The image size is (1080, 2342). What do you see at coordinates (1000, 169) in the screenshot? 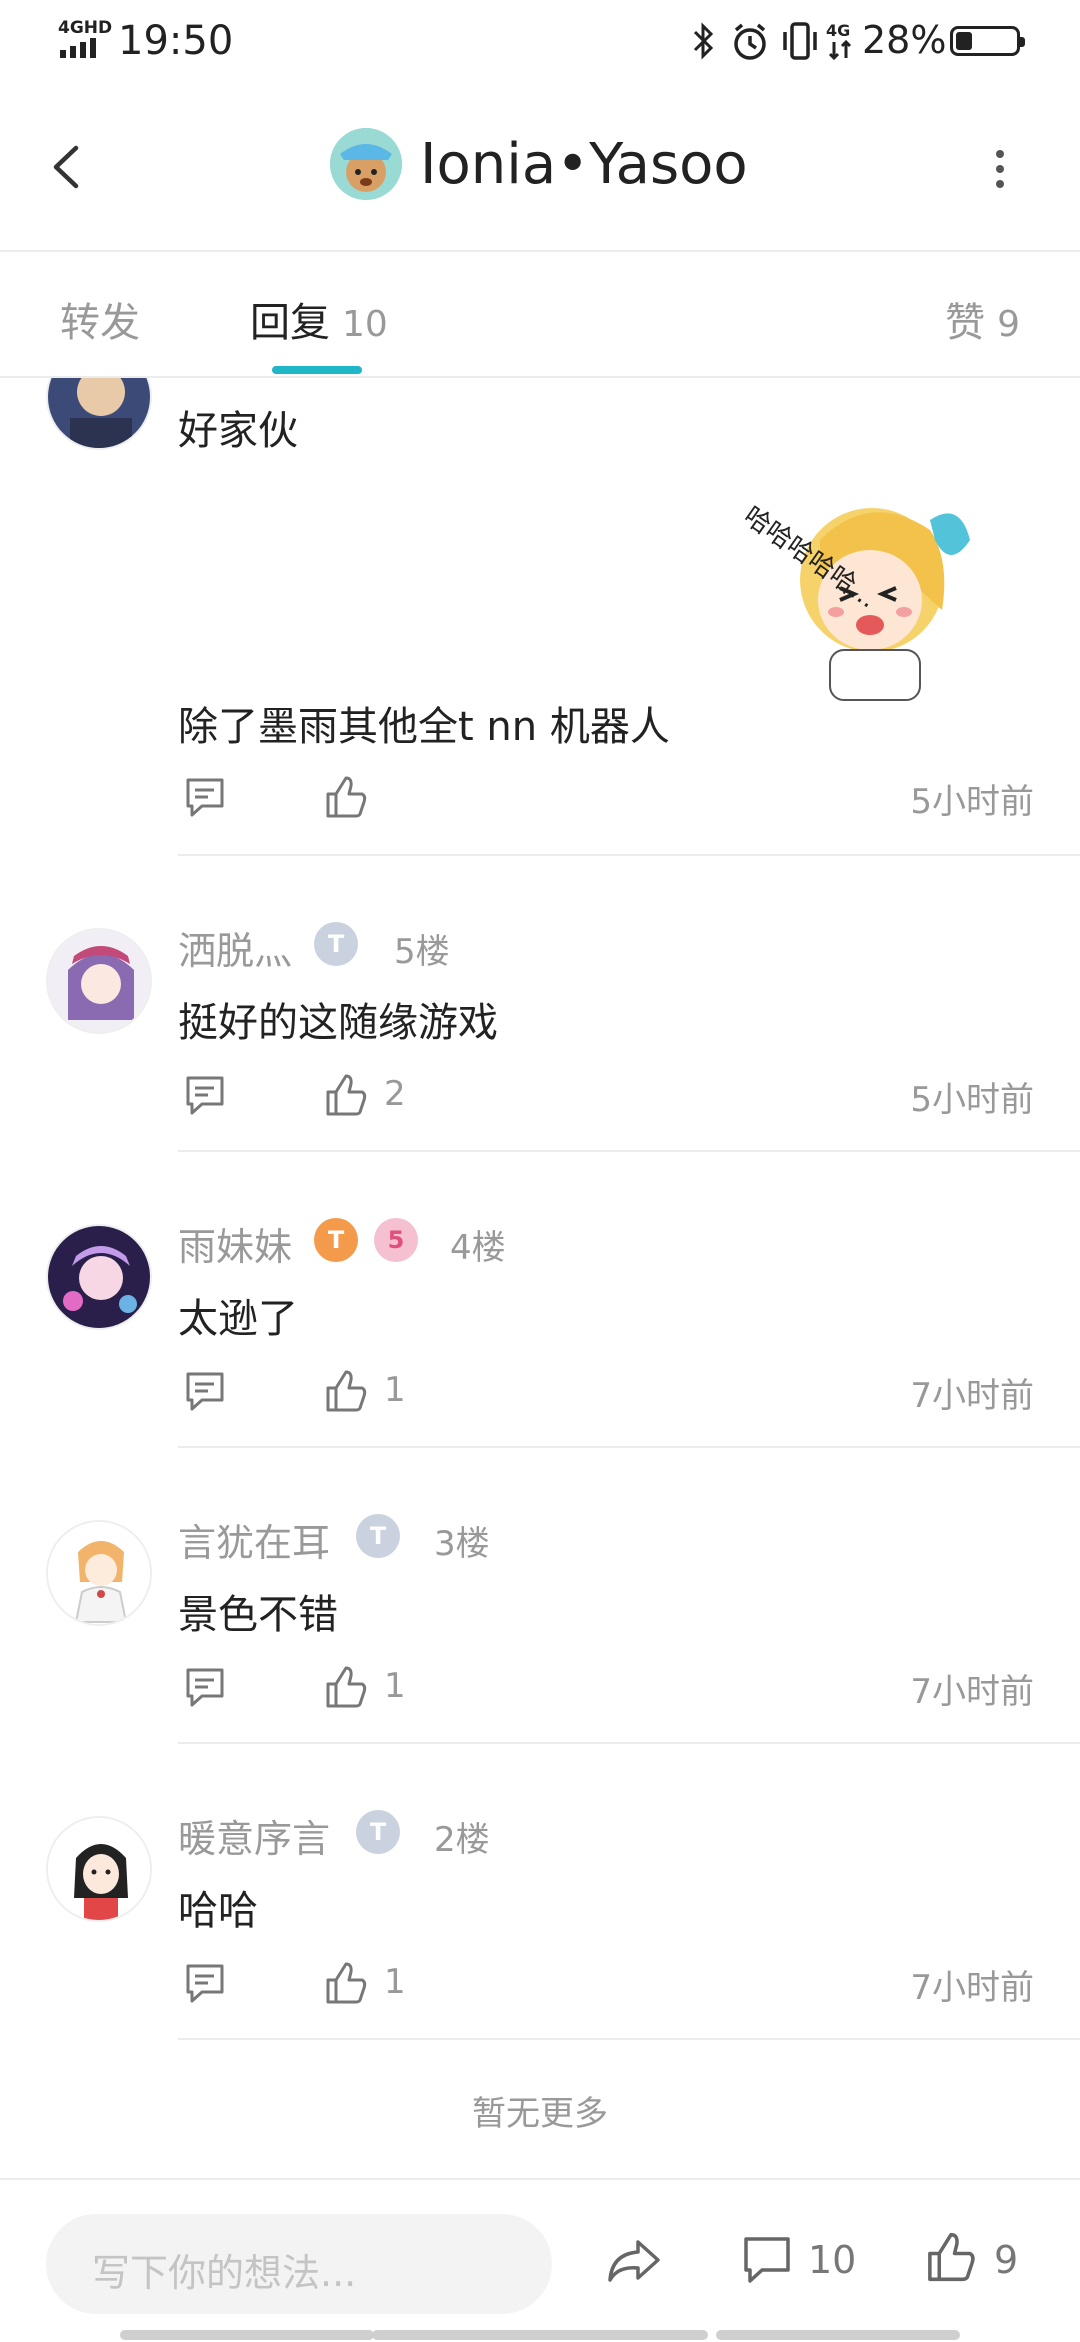
I see `more-options-button` at bounding box center [1000, 169].